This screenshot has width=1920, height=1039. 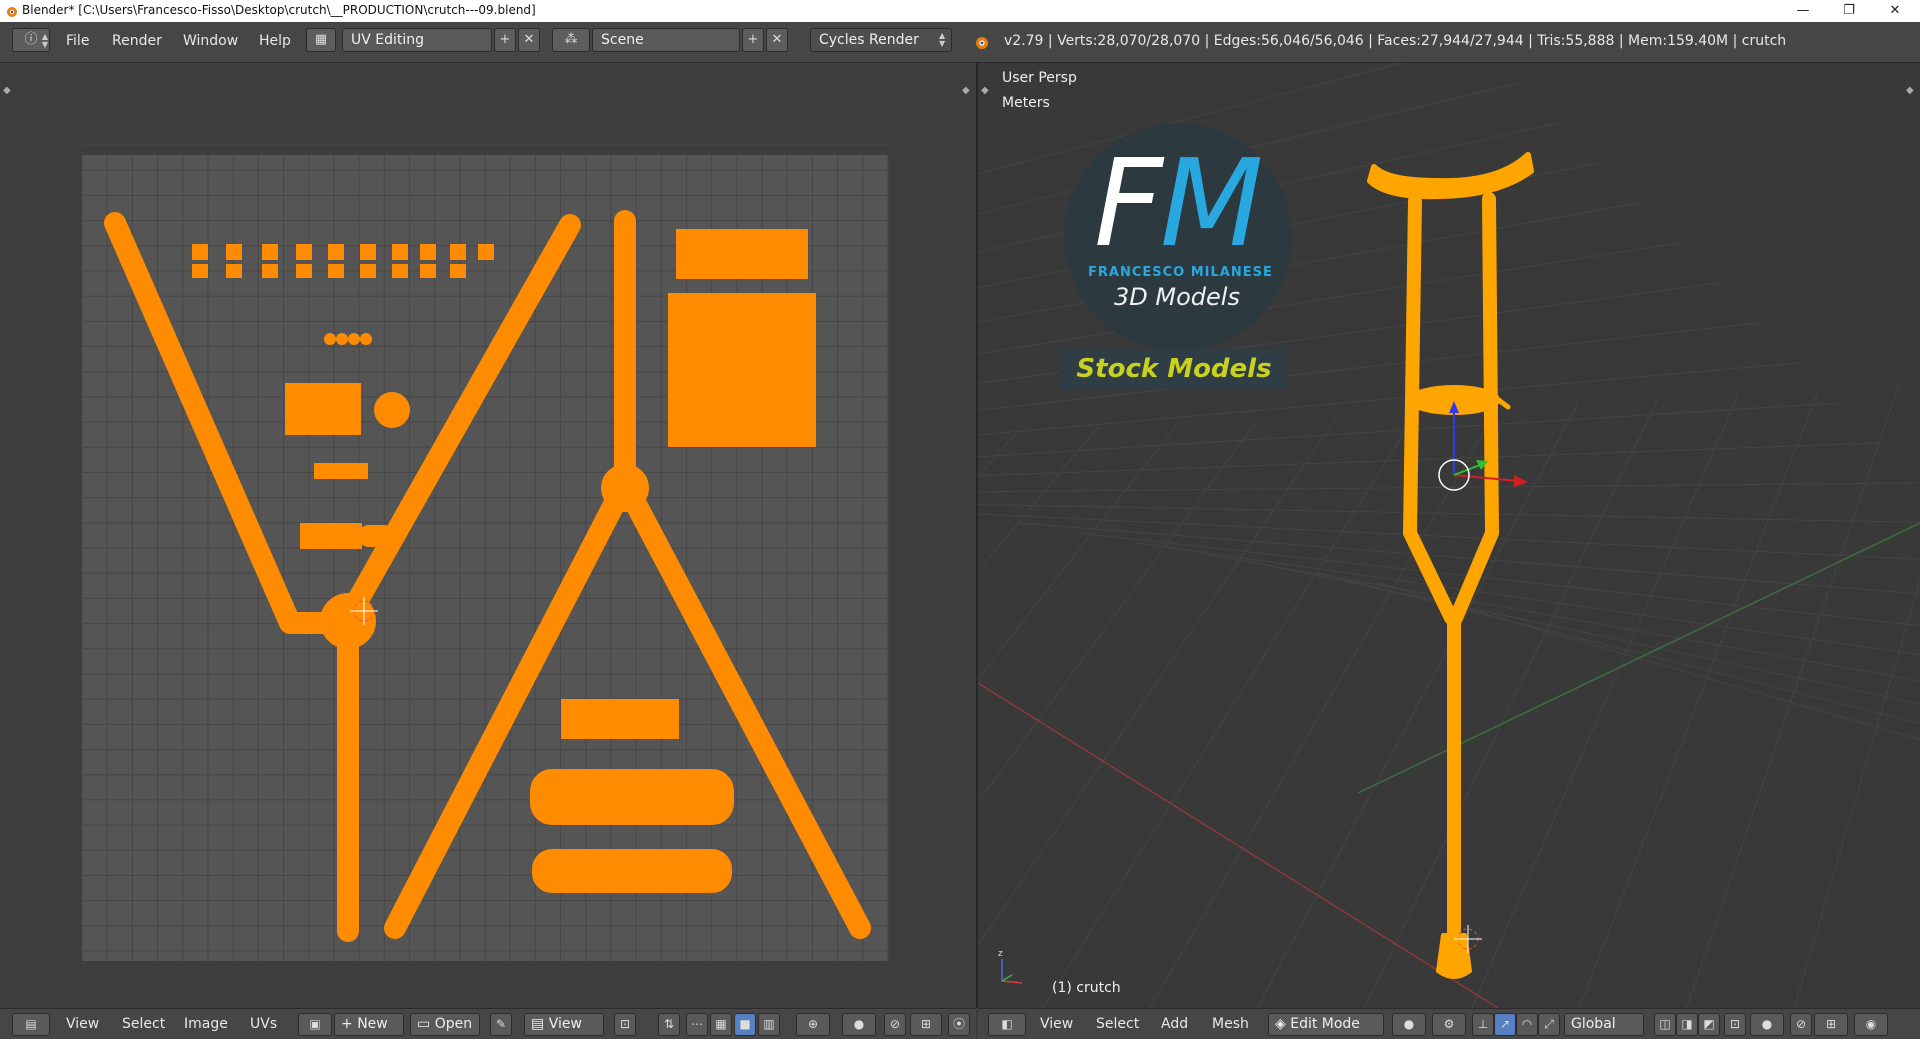 What do you see at coordinates (31, 40) in the screenshot?
I see `editor-type-info-button: ⓘ ▲ ▼` at bounding box center [31, 40].